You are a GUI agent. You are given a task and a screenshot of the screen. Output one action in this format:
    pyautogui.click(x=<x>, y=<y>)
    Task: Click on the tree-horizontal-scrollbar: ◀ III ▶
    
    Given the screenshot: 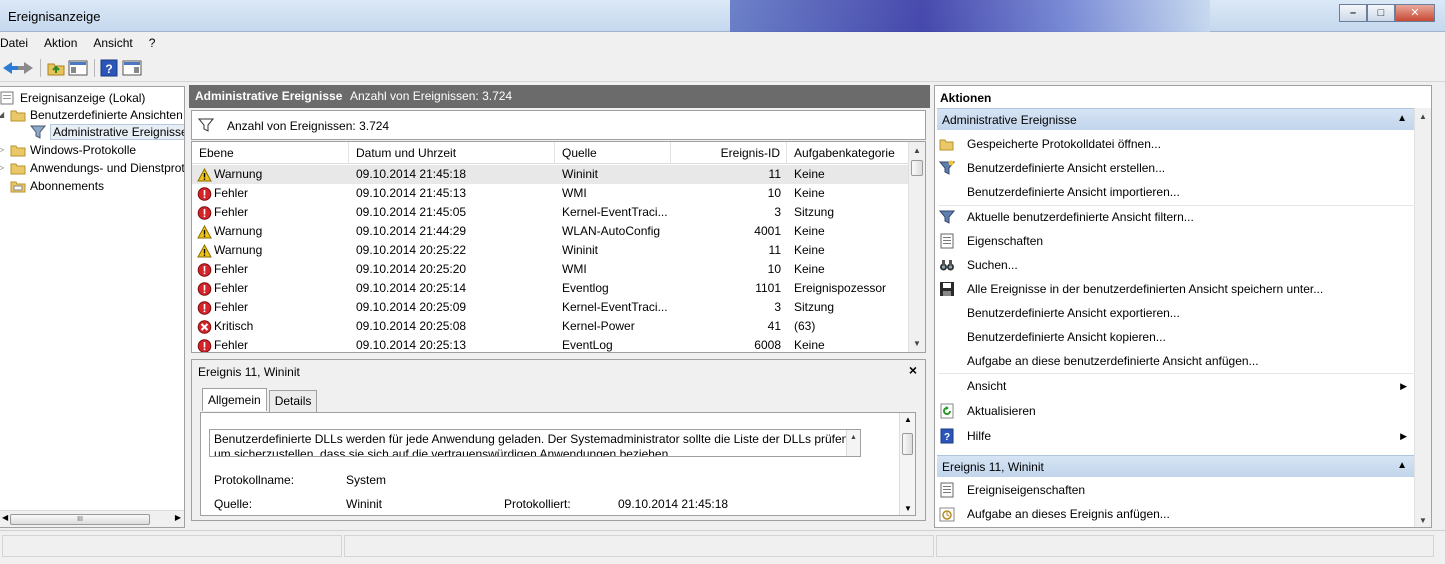 What is the action you would take?
    pyautogui.click(x=92, y=518)
    